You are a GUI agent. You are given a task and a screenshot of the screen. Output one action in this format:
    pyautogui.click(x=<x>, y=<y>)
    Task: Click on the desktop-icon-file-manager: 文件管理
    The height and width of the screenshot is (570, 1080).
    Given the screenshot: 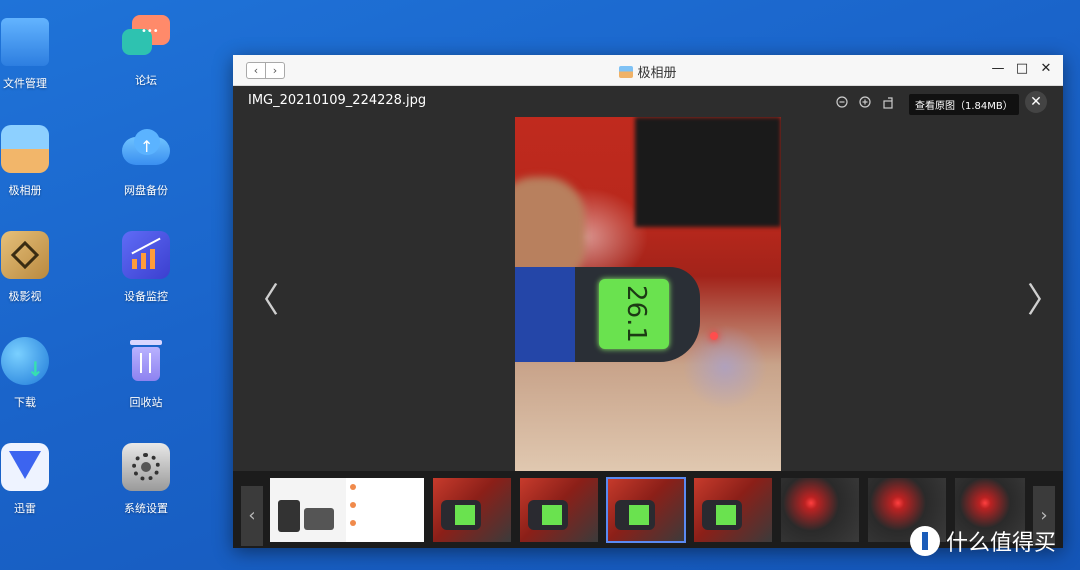 What is the action you would take?
    pyautogui.click(x=35, y=54)
    